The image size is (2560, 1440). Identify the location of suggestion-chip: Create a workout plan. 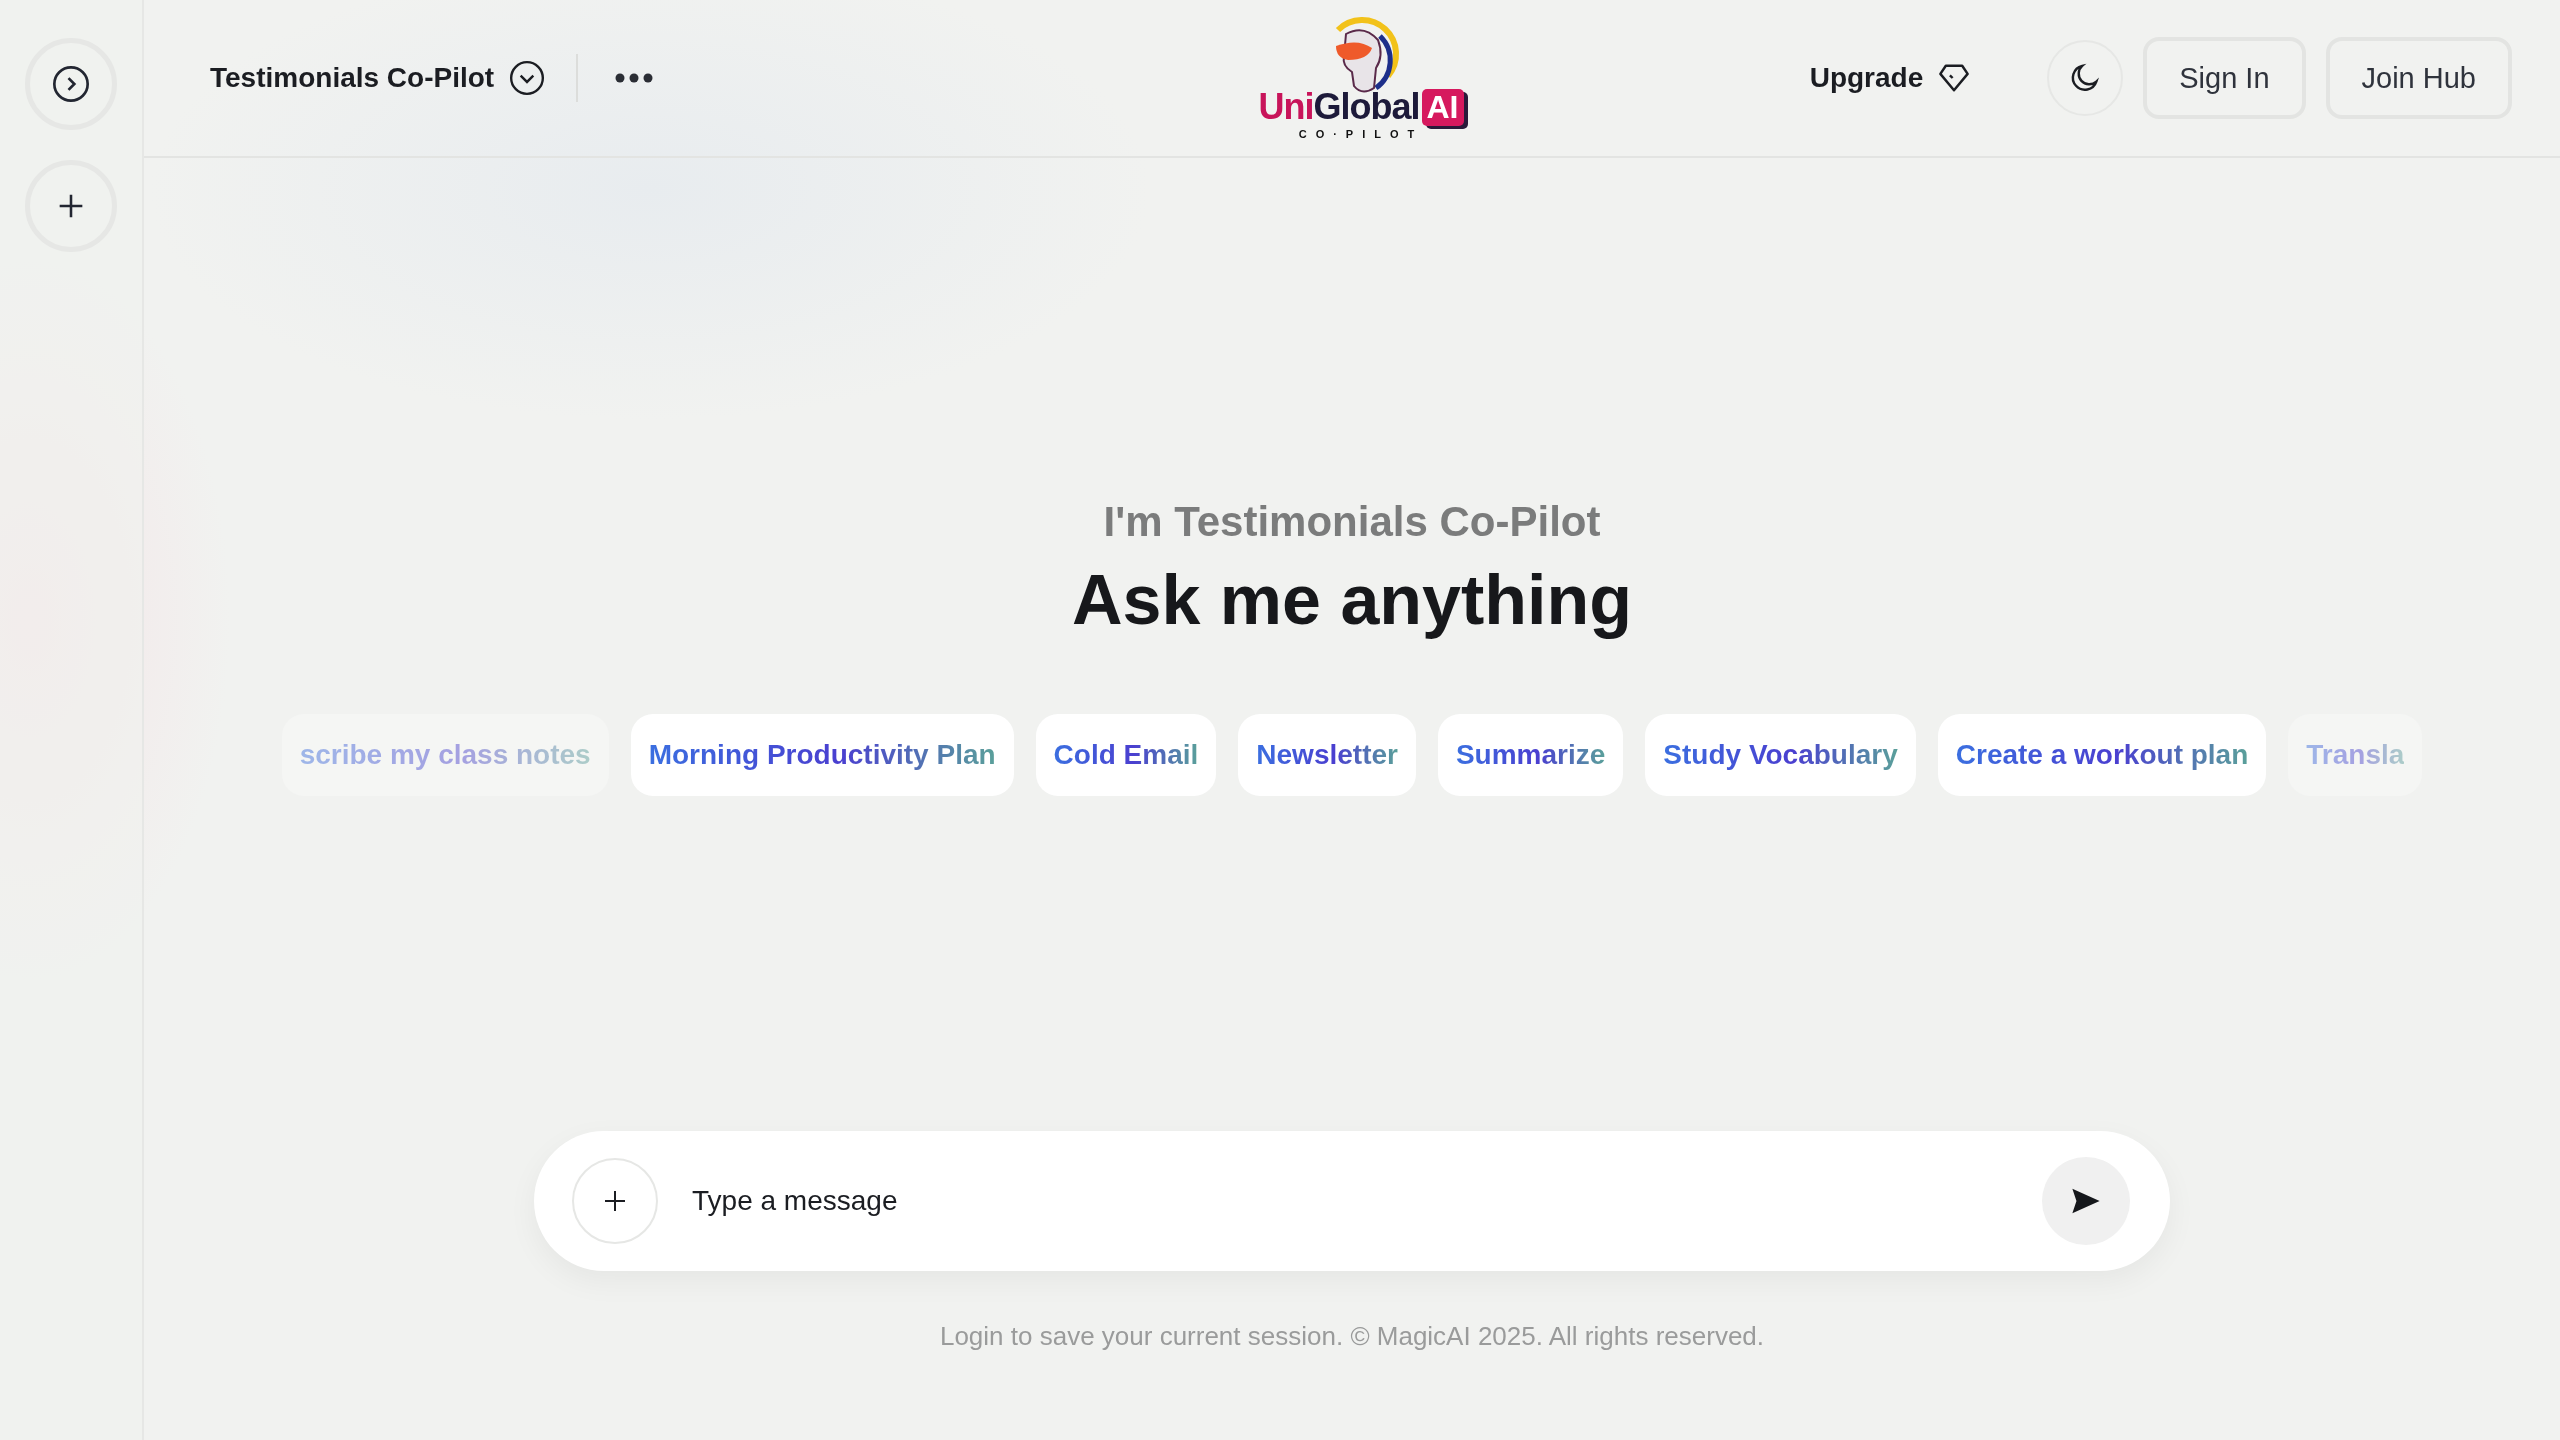
(2102, 755).